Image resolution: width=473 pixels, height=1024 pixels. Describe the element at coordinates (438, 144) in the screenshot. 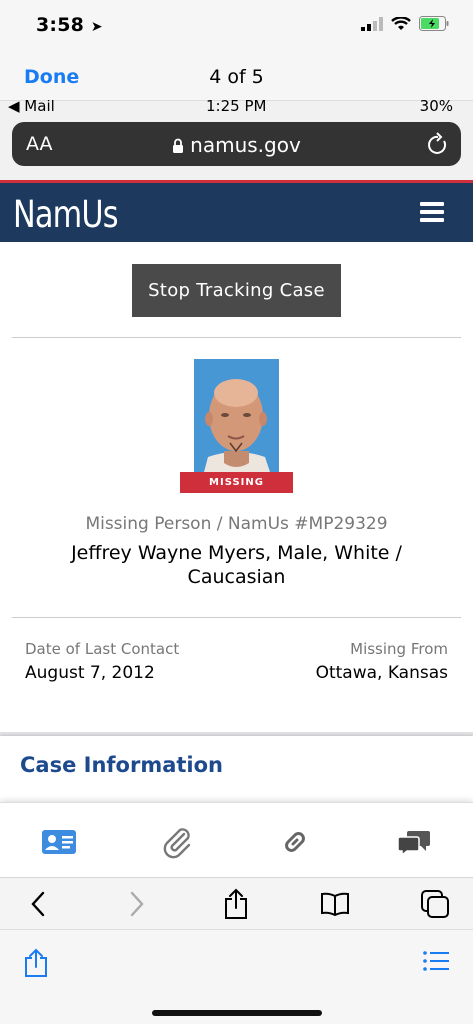

I see `reload-icon` at that location.